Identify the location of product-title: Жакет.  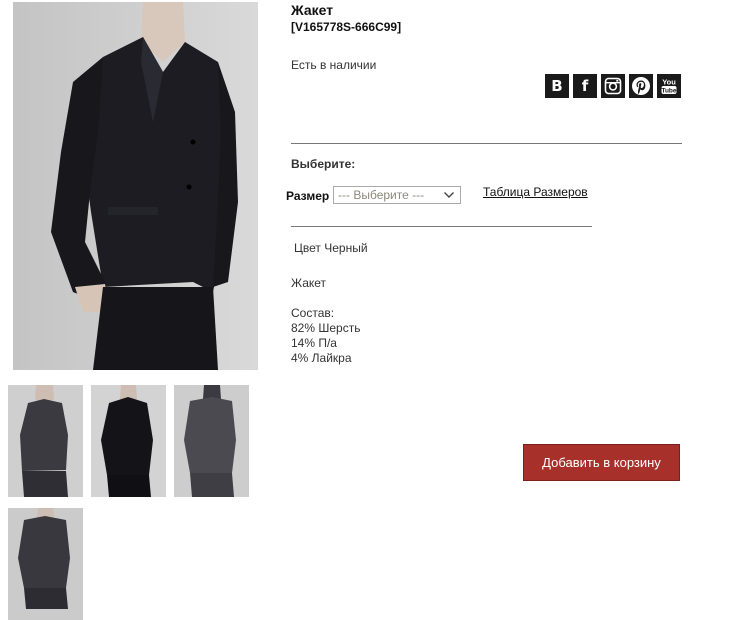
(312, 10).